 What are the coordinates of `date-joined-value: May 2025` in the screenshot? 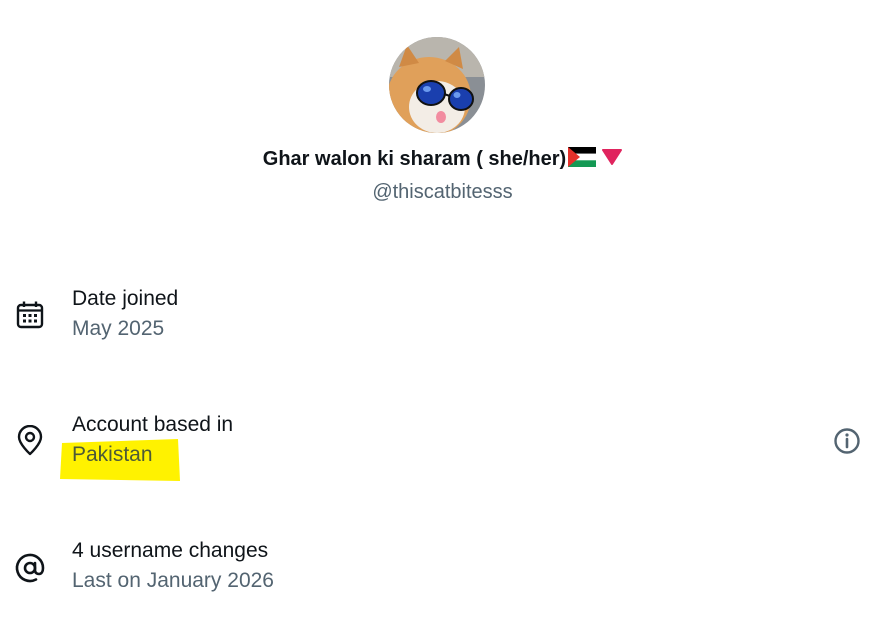 It's located at (118, 328).